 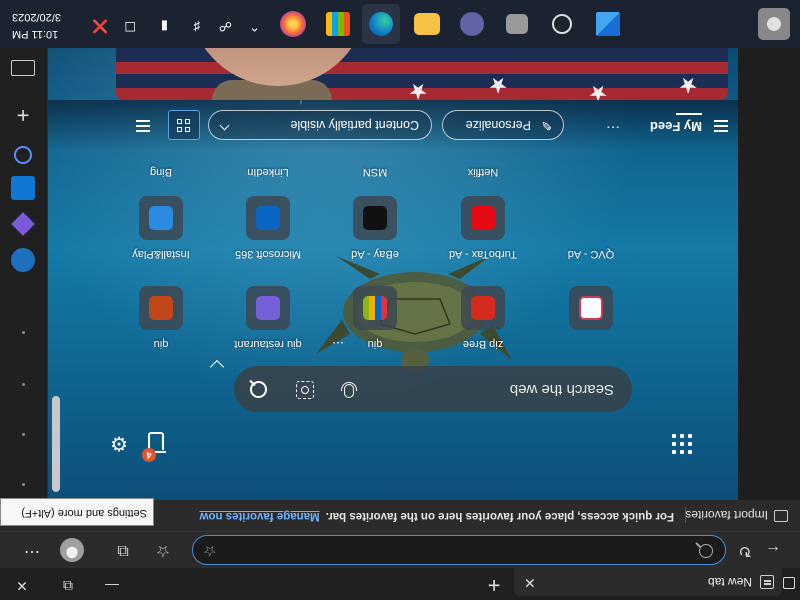 What do you see at coordinates (561, 389) in the screenshot?
I see `search-placeholder: Search the web` at bounding box center [561, 389].